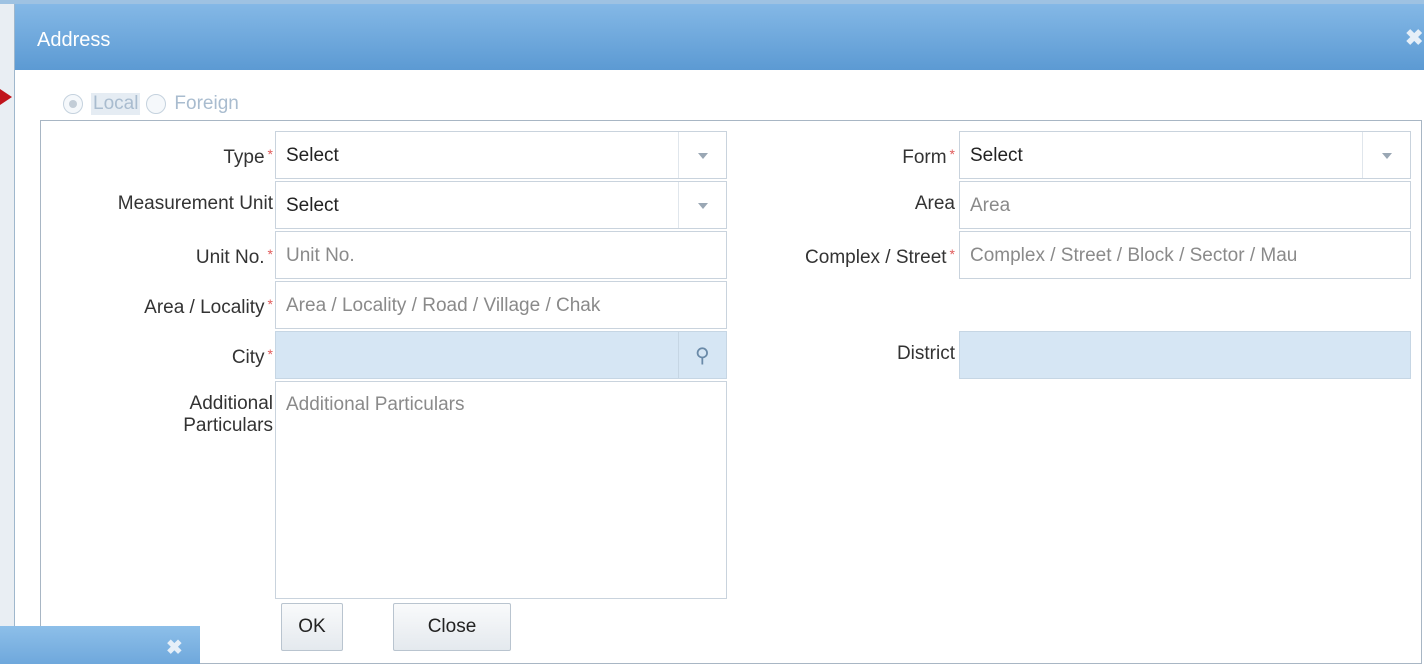 This screenshot has height=664, width=1424. Describe the element at coordinates (73, 104) in the screenshot. I see `radio-local` at that location.